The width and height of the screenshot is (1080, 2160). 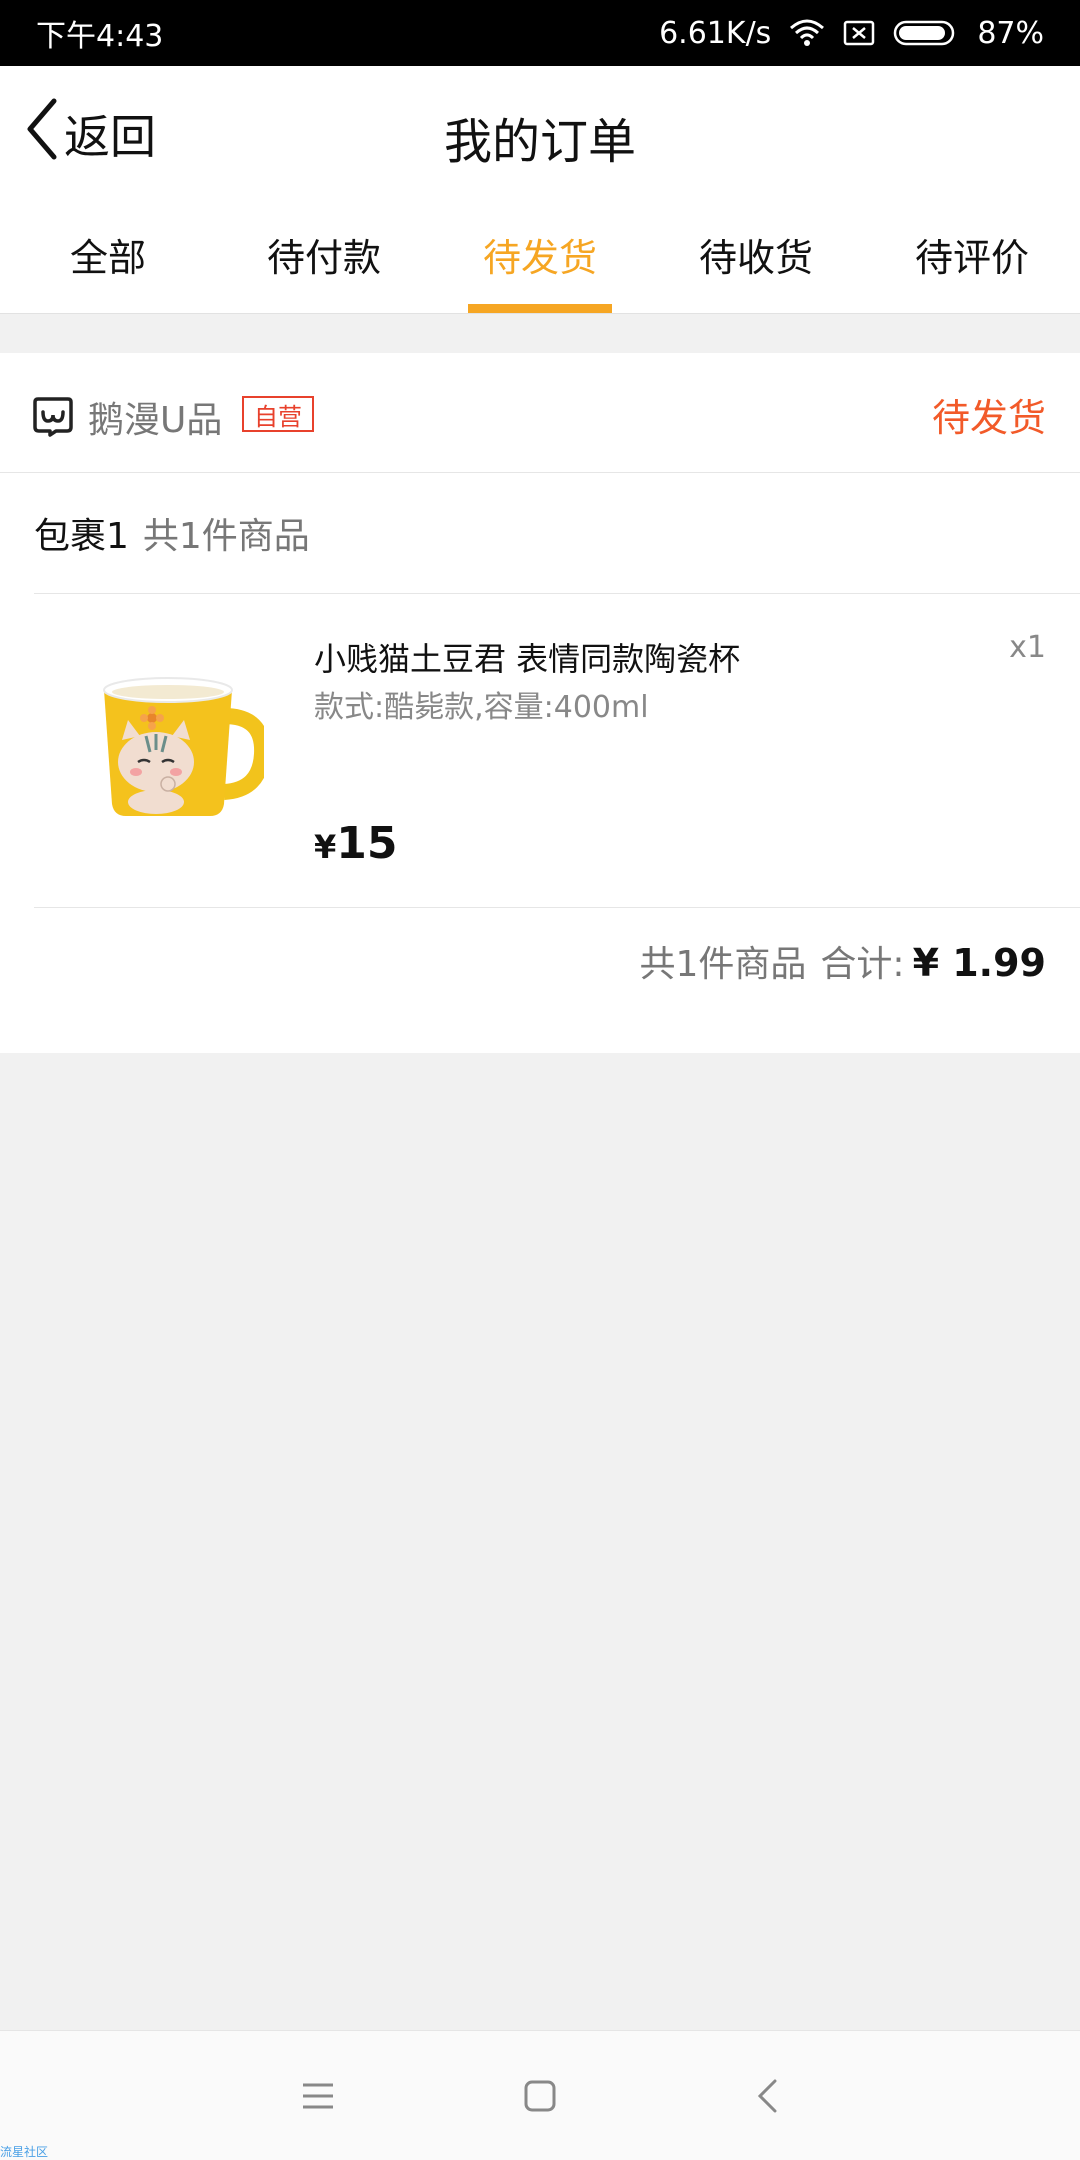 What do you see at coordinates (53, 416) in the screenshot?
I see `shop-logo-icon` at bounding box center [53, 416].